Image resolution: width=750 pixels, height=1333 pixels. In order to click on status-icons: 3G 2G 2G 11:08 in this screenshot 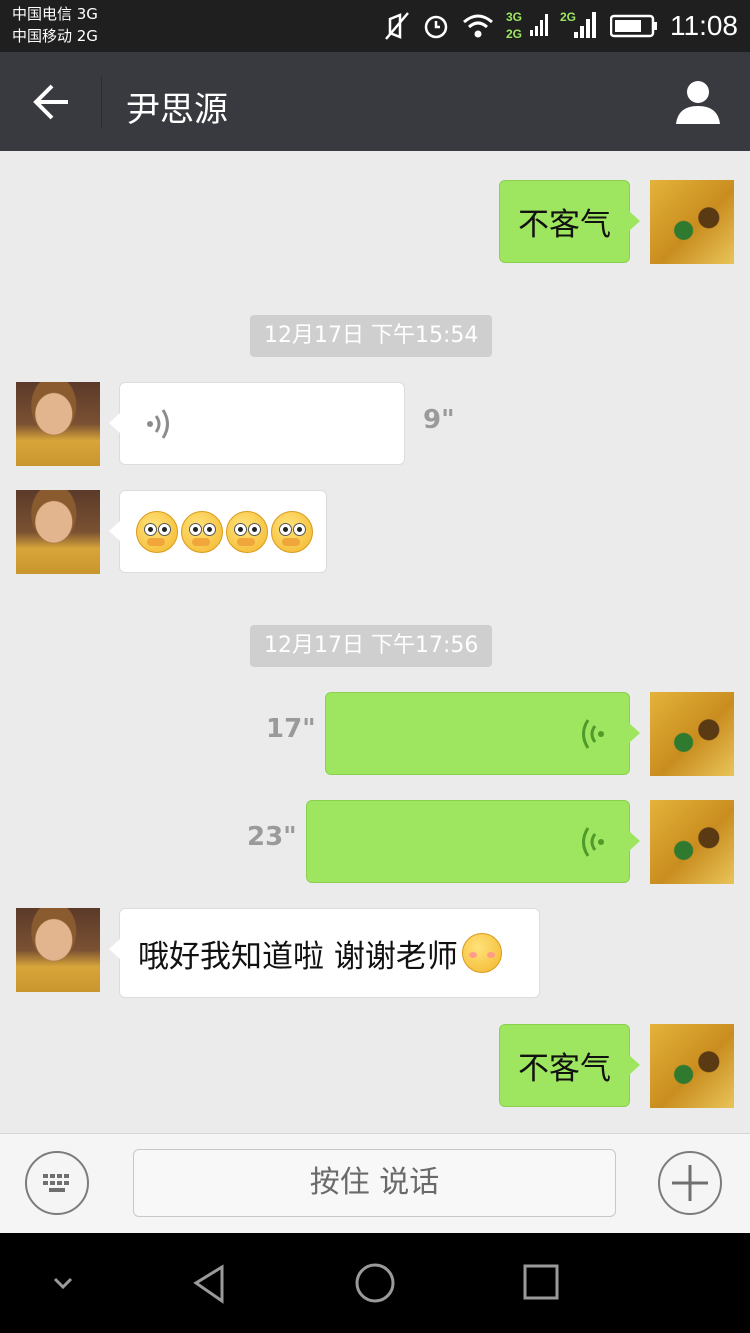, I will do `click(561, 26)`.